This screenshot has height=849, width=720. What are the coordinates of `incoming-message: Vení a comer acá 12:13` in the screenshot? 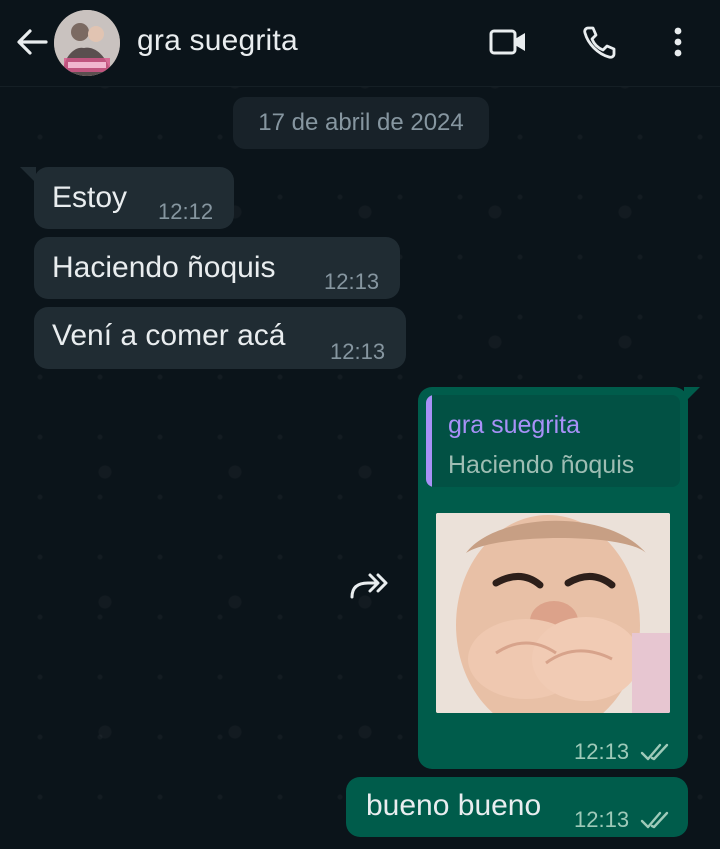 It's located at (220, 338).